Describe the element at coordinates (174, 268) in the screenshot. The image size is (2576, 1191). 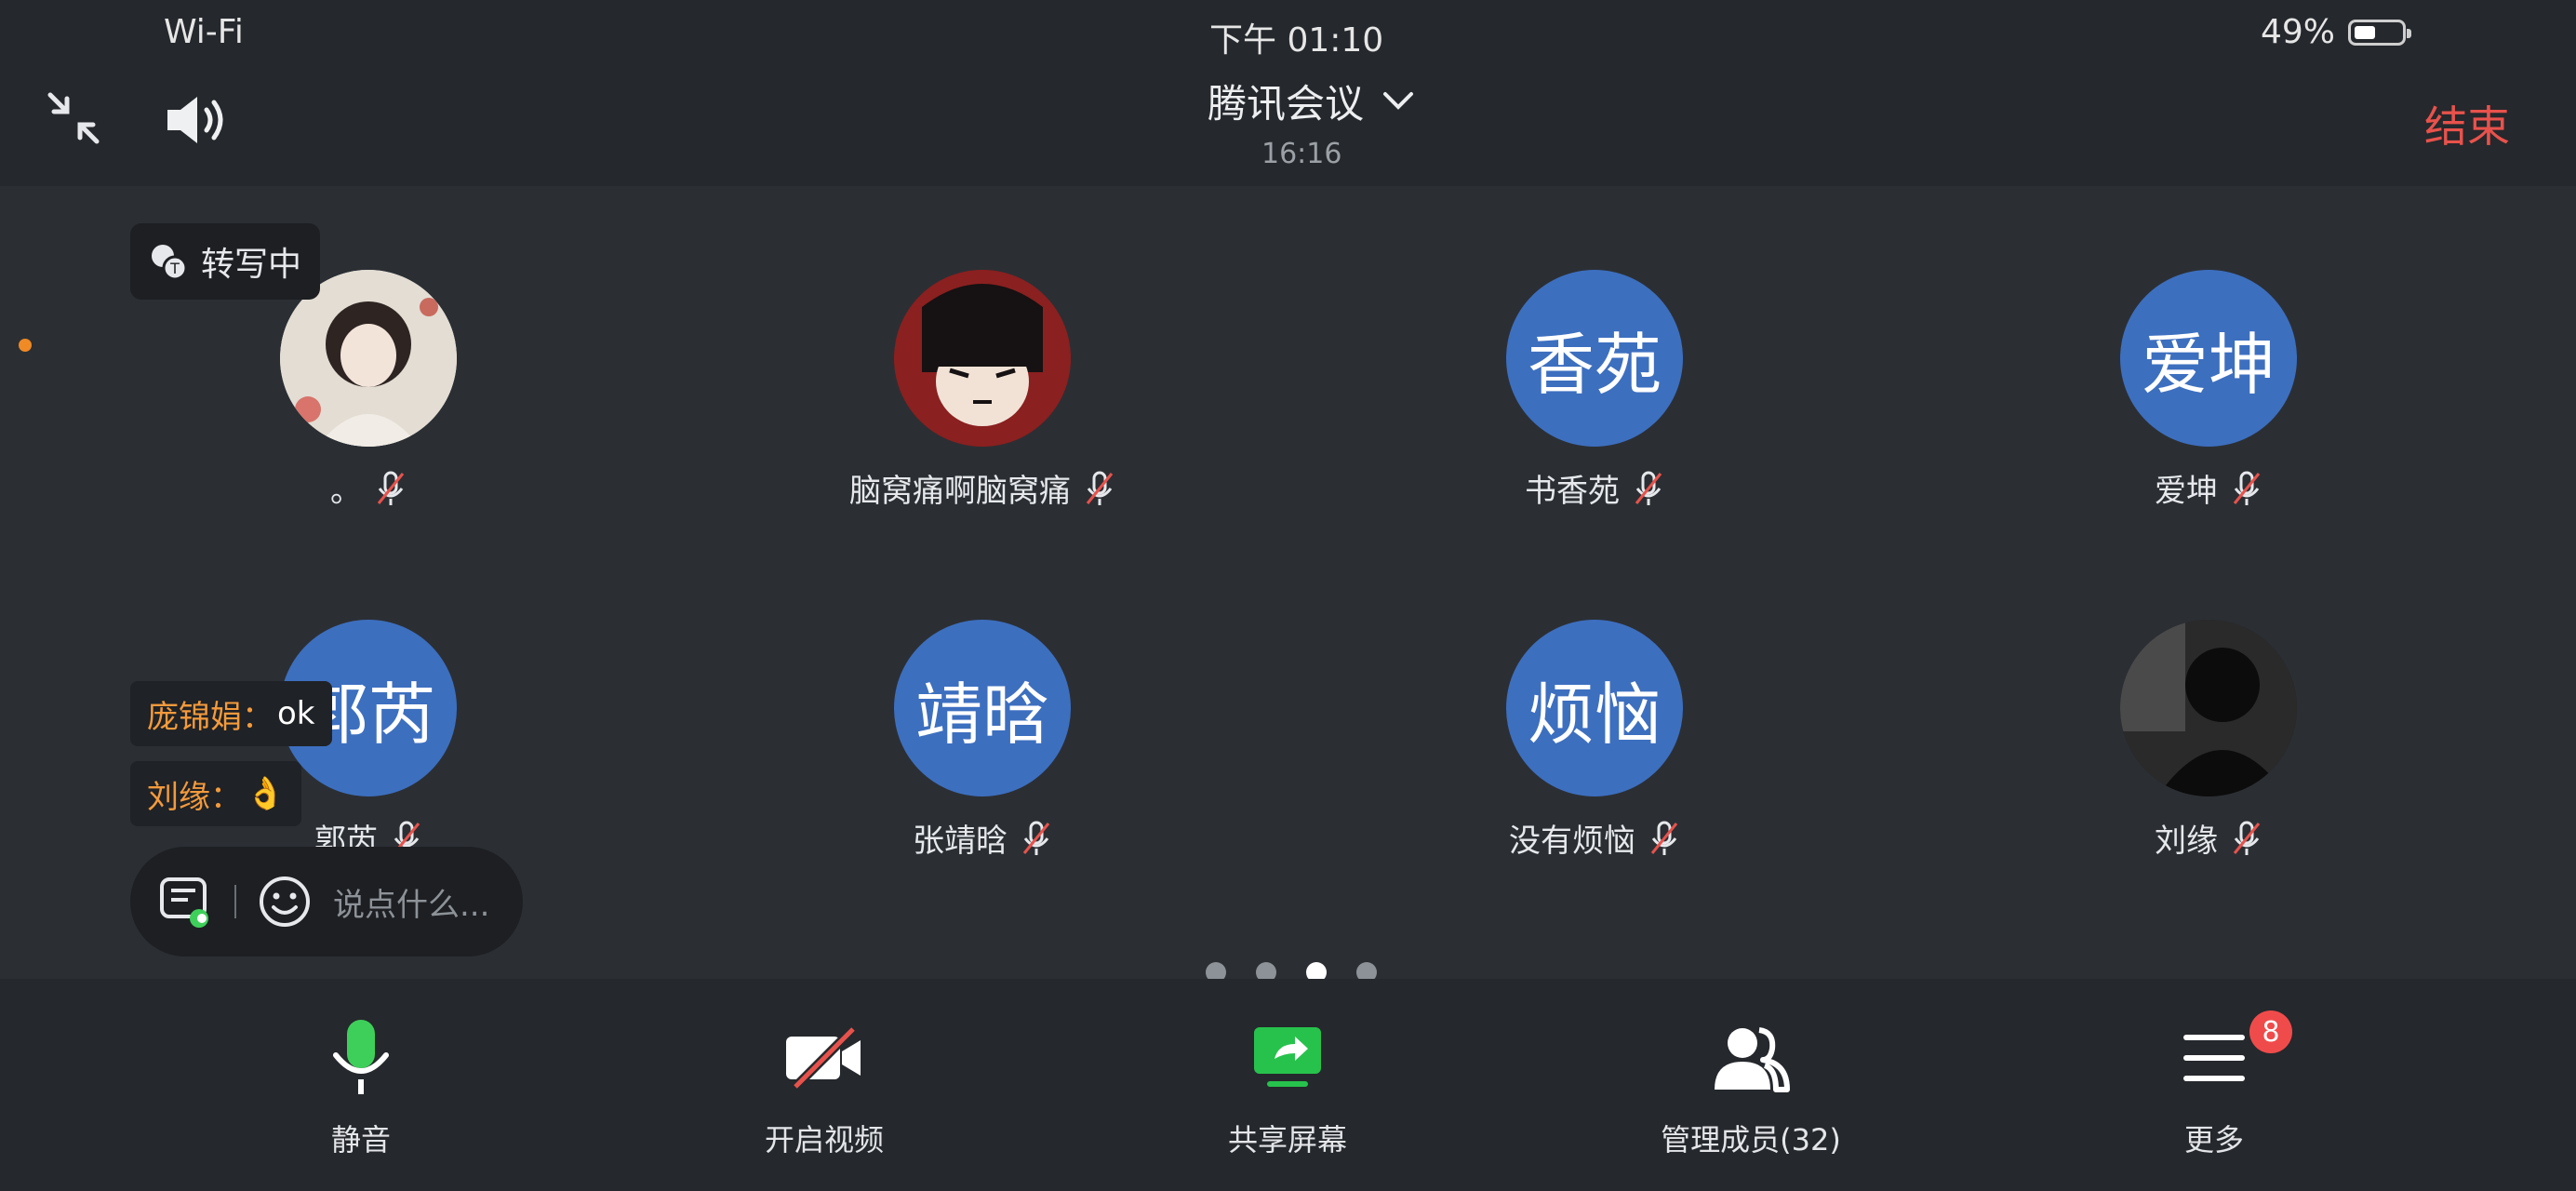
I see `svg-text: T` at that location.